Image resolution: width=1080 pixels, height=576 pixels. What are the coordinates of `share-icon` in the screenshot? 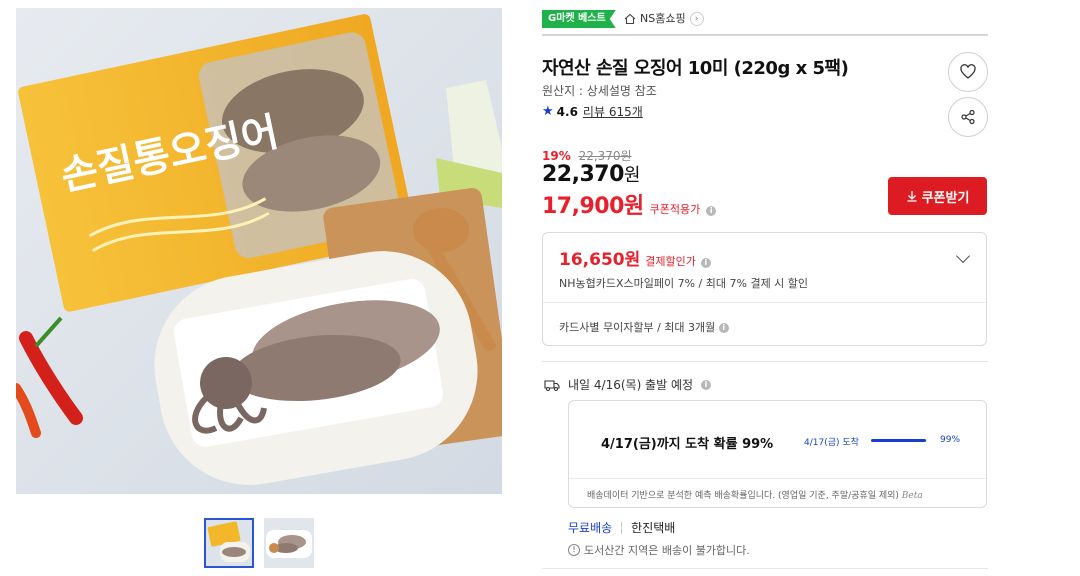 It's located at (968, 117).